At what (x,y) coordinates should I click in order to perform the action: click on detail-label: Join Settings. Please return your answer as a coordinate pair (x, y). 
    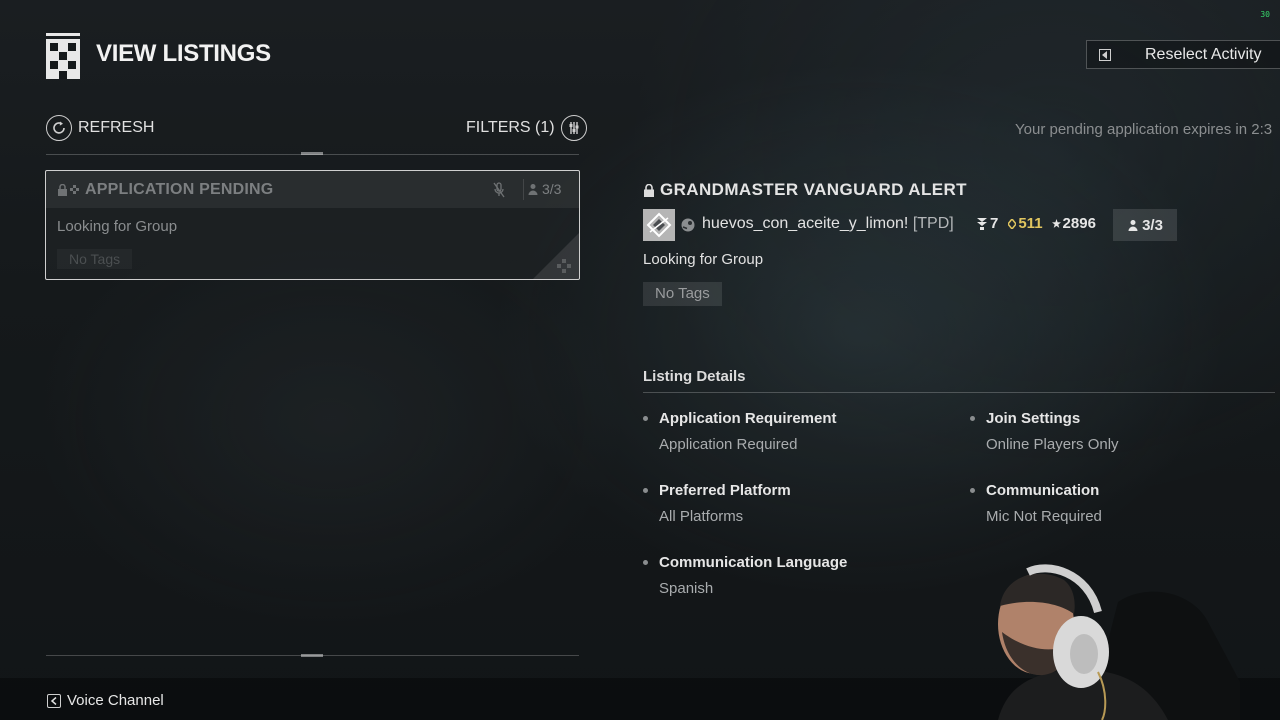
    Looking at the image, I should click on (1033, 418).